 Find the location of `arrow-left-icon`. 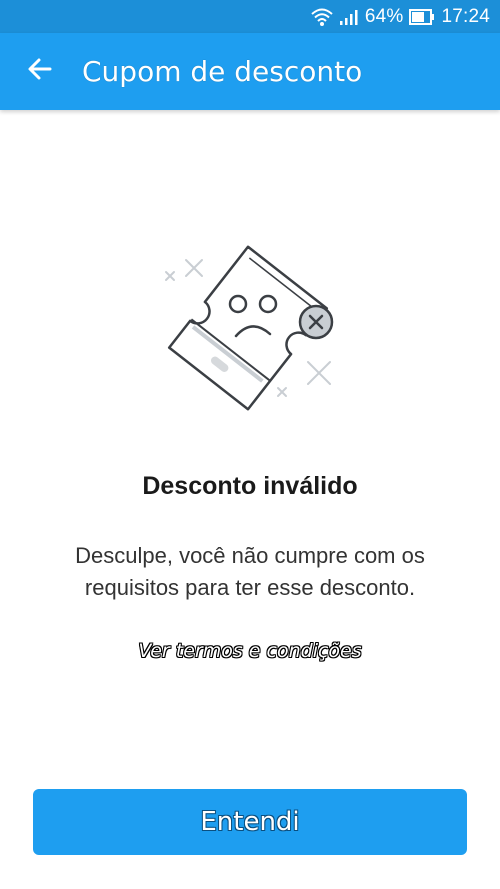

arrow-left-icon is located at coordinates (40, 71).